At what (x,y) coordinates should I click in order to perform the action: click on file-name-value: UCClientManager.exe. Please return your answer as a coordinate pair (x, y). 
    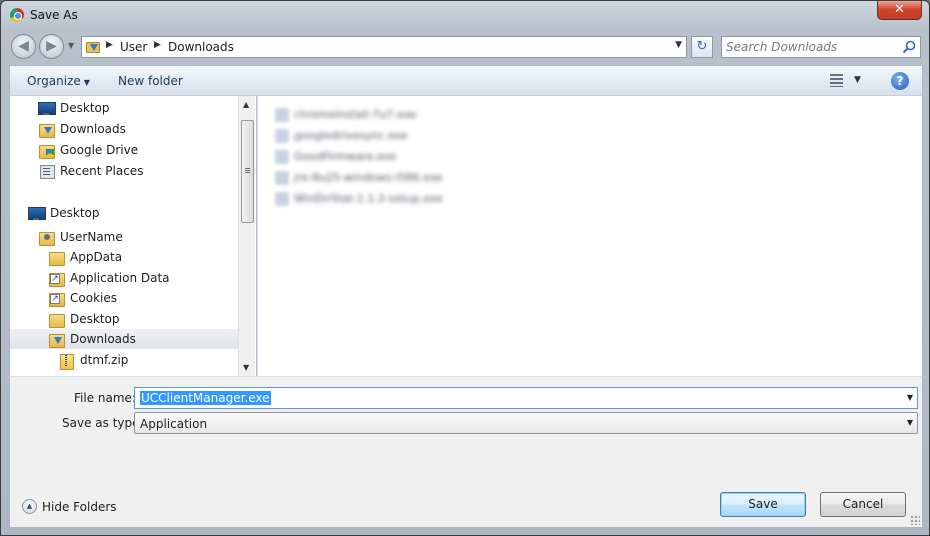
    Looking at the image, I should click on (205, 398).